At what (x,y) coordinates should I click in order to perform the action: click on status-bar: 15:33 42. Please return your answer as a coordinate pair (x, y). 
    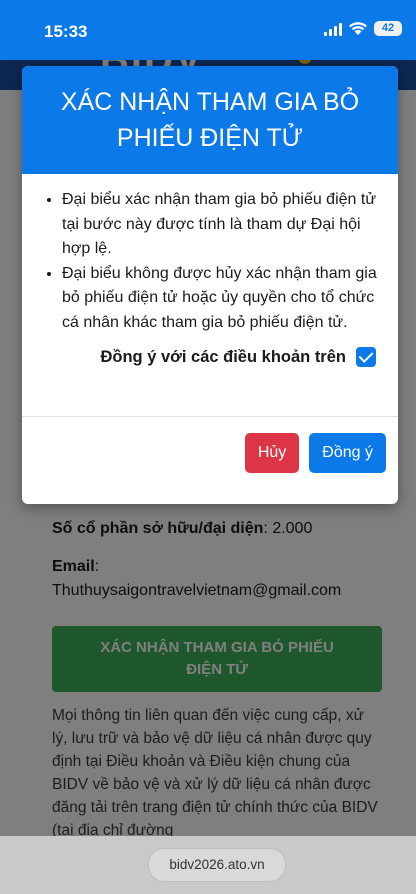
    Looking at the image, I should click on (208, 30).